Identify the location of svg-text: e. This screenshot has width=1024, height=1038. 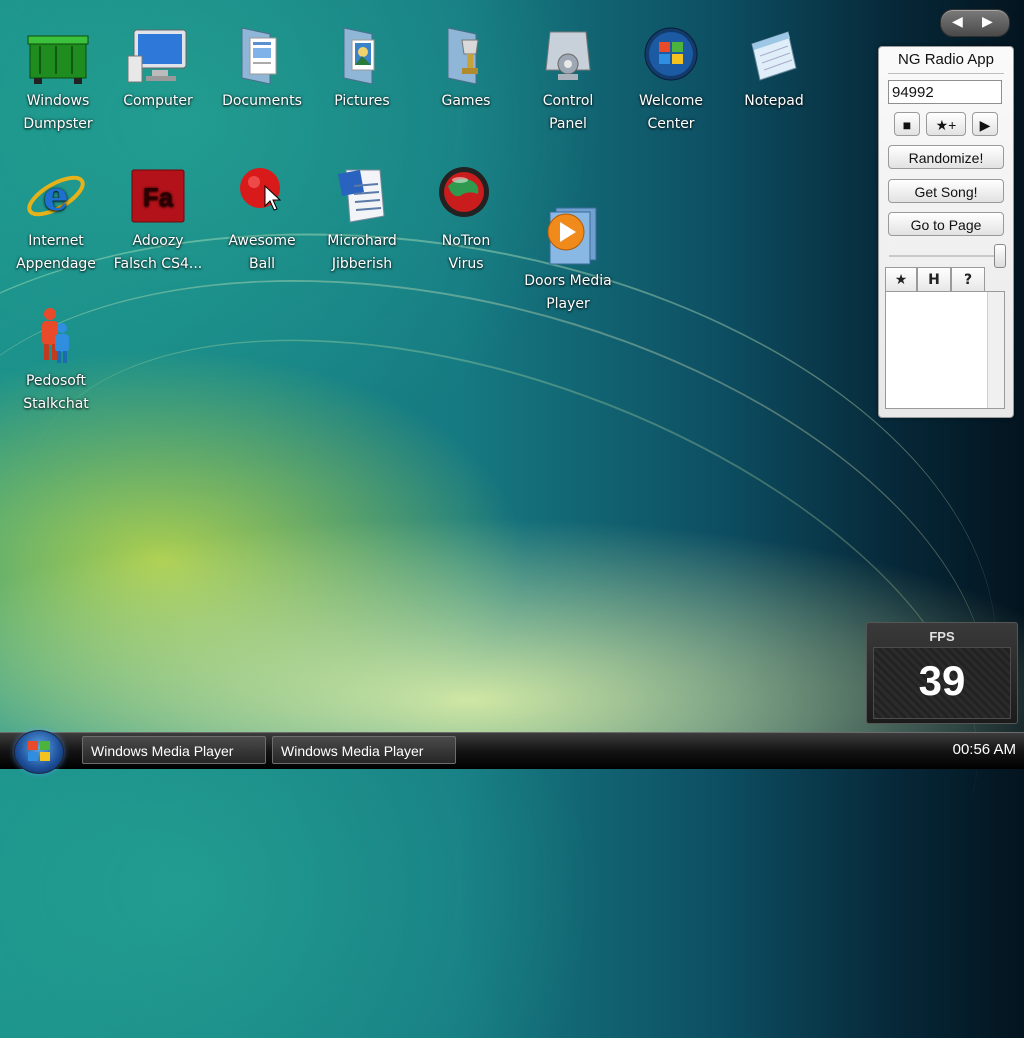
(55, 196).